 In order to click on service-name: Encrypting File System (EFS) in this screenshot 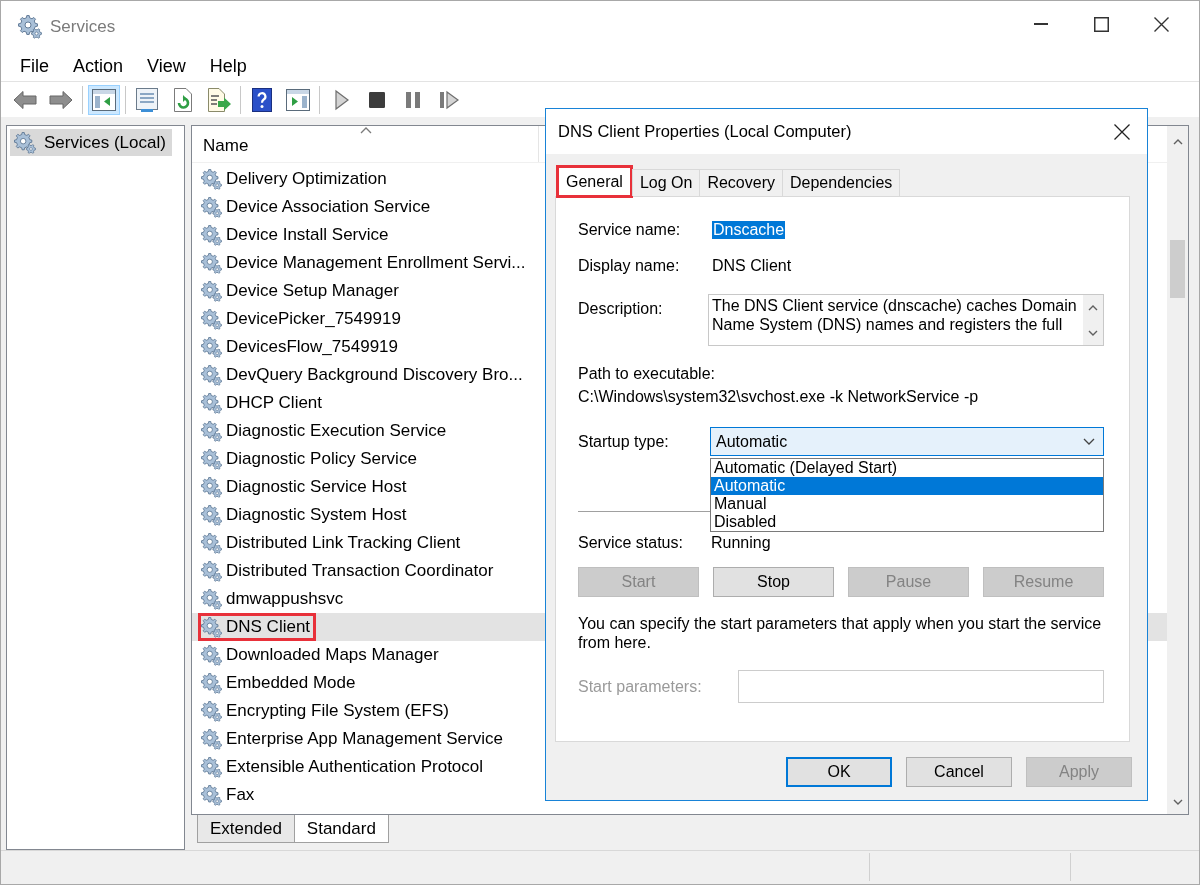, I will do `click(337, 711)`.